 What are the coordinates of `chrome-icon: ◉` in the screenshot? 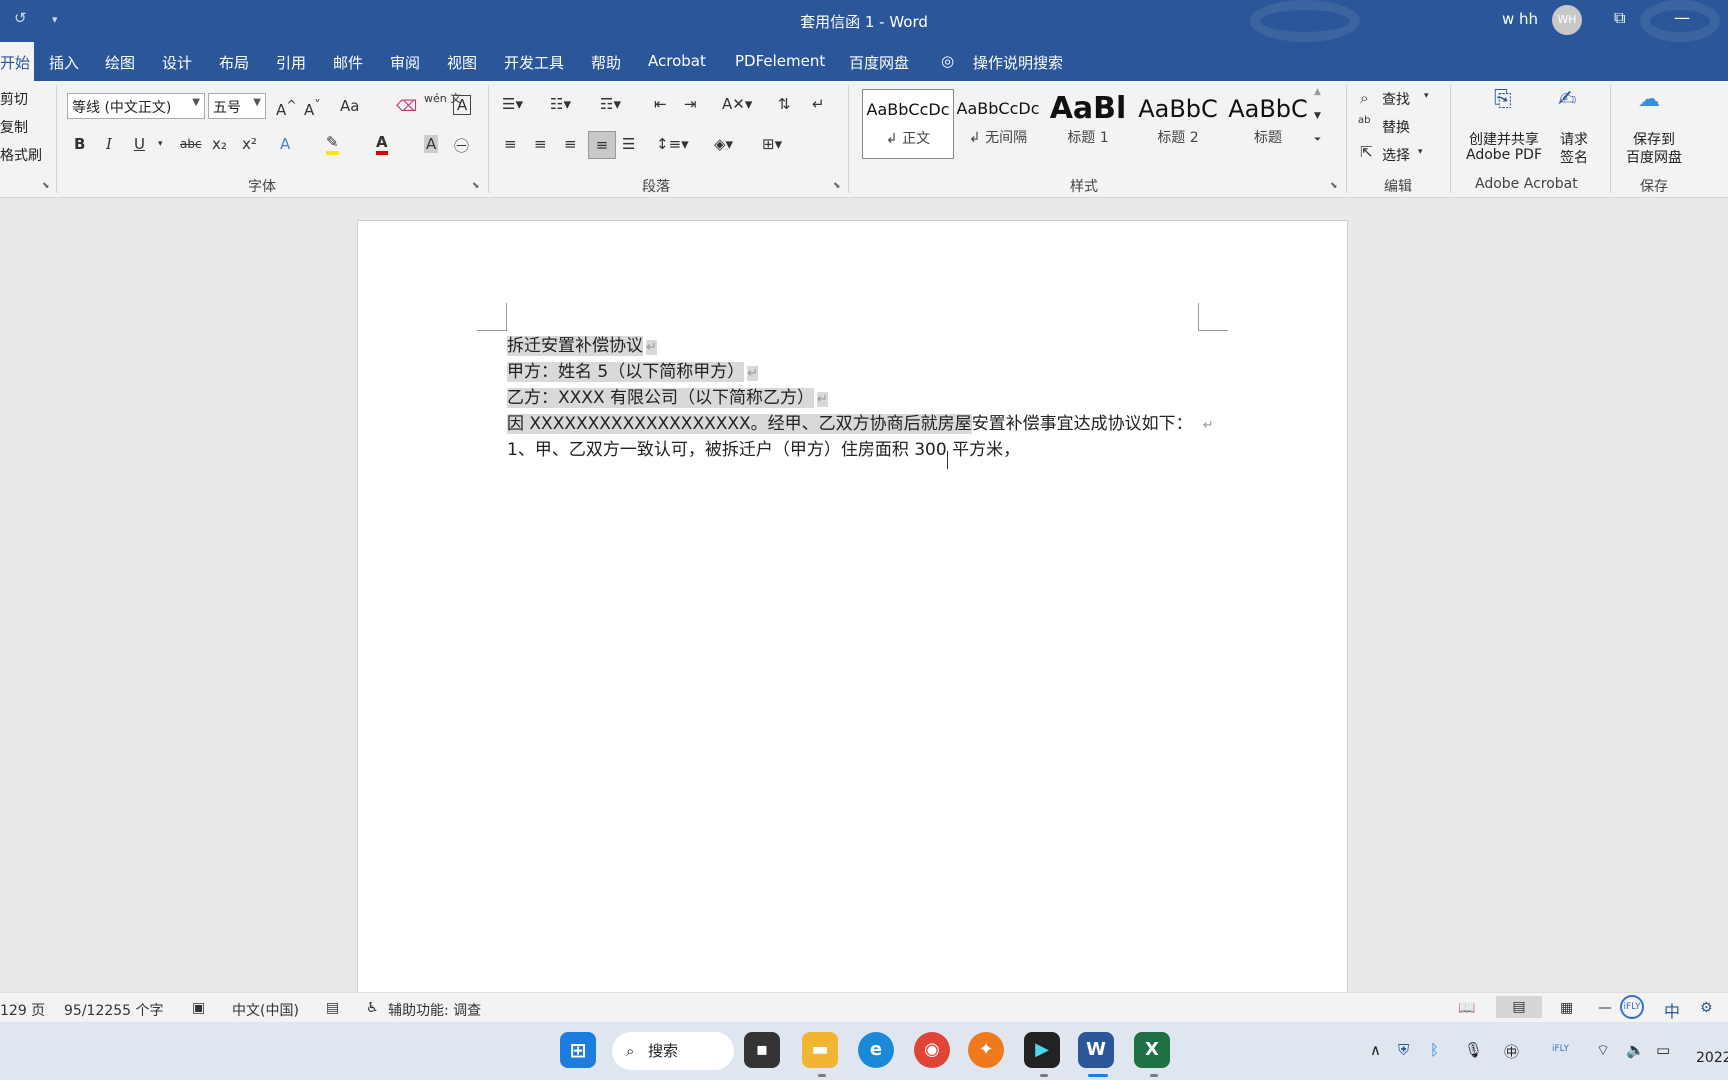 It's located at (932, 1050).